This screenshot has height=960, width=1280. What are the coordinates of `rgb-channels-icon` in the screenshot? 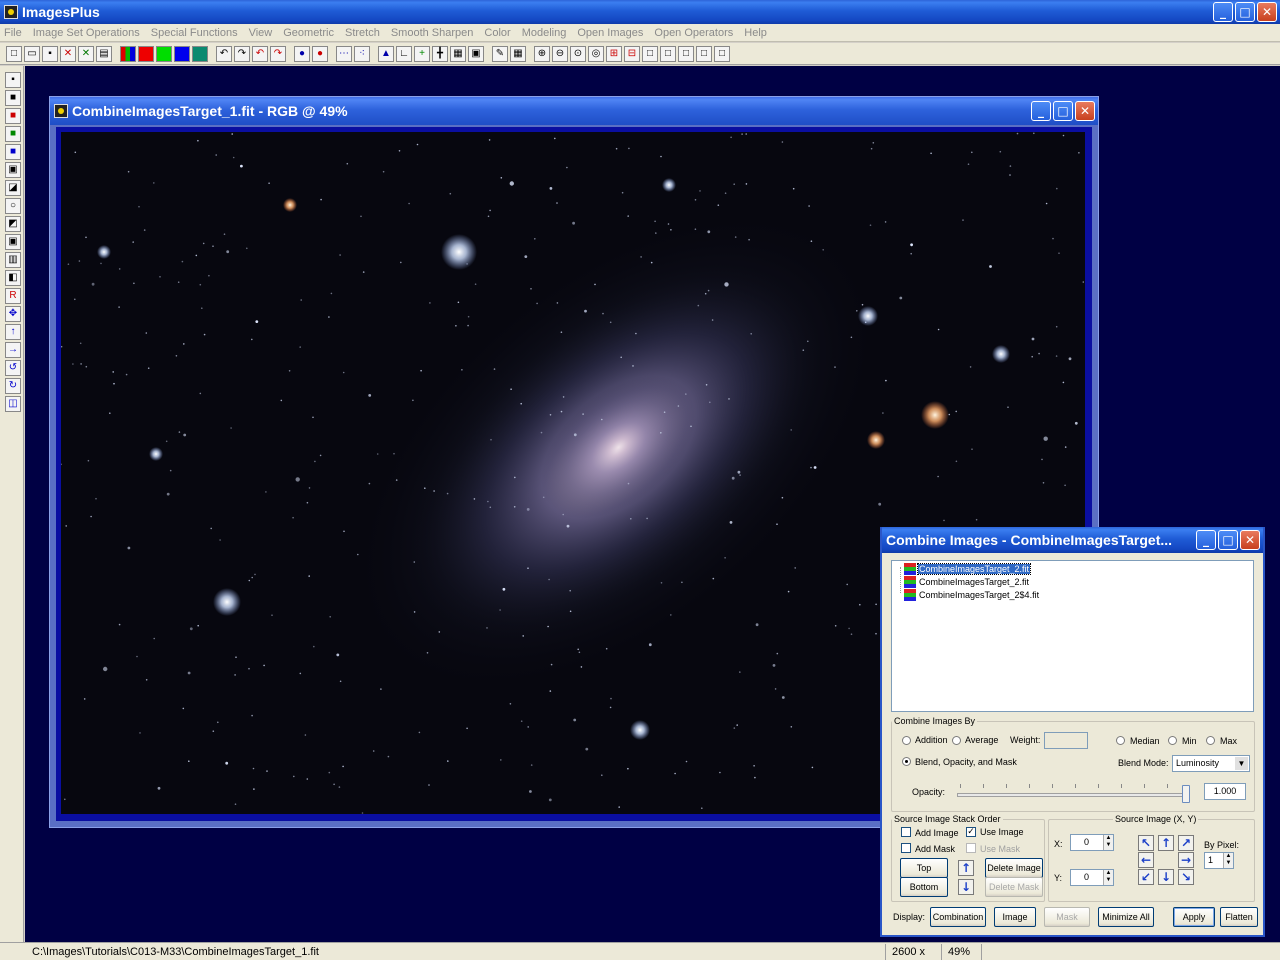 It's located at (128, 53).